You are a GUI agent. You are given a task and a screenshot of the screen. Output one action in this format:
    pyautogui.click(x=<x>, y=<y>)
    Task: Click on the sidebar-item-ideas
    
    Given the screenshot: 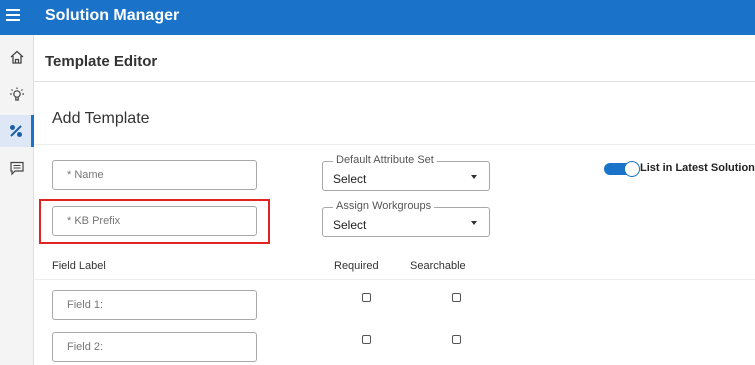 What is the action you would take?
    pyautogui.click(x=17, y=94)
    